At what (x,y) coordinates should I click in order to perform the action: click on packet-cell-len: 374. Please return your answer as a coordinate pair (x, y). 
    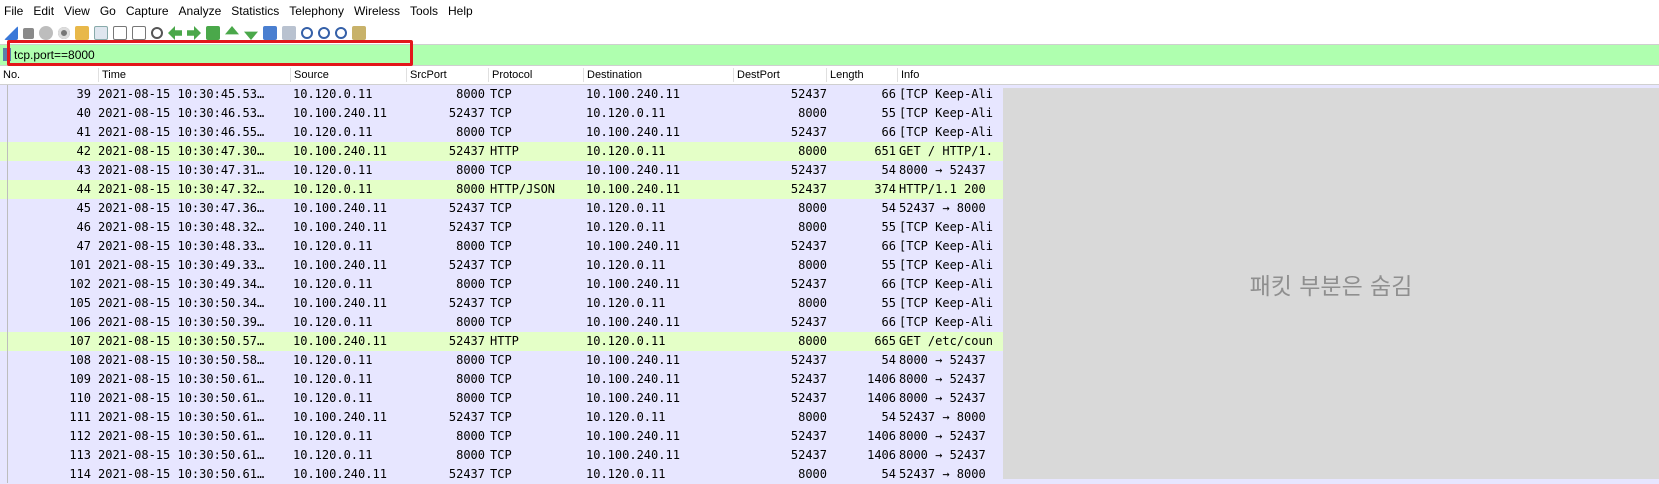
    Looking at the image, I should click on (885, 189).